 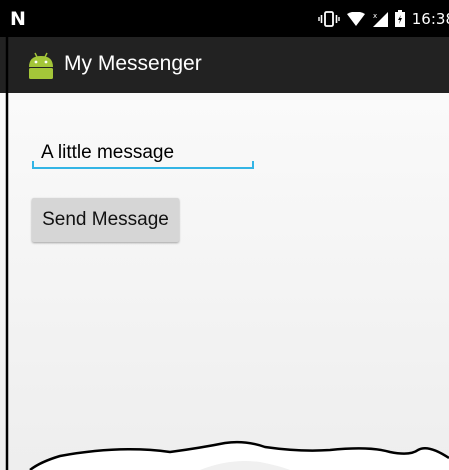 What do you see at coordinates (380, 19) in the screenshot?
I see `cellular-signal-icon: x` at bounding box center [380, 19].